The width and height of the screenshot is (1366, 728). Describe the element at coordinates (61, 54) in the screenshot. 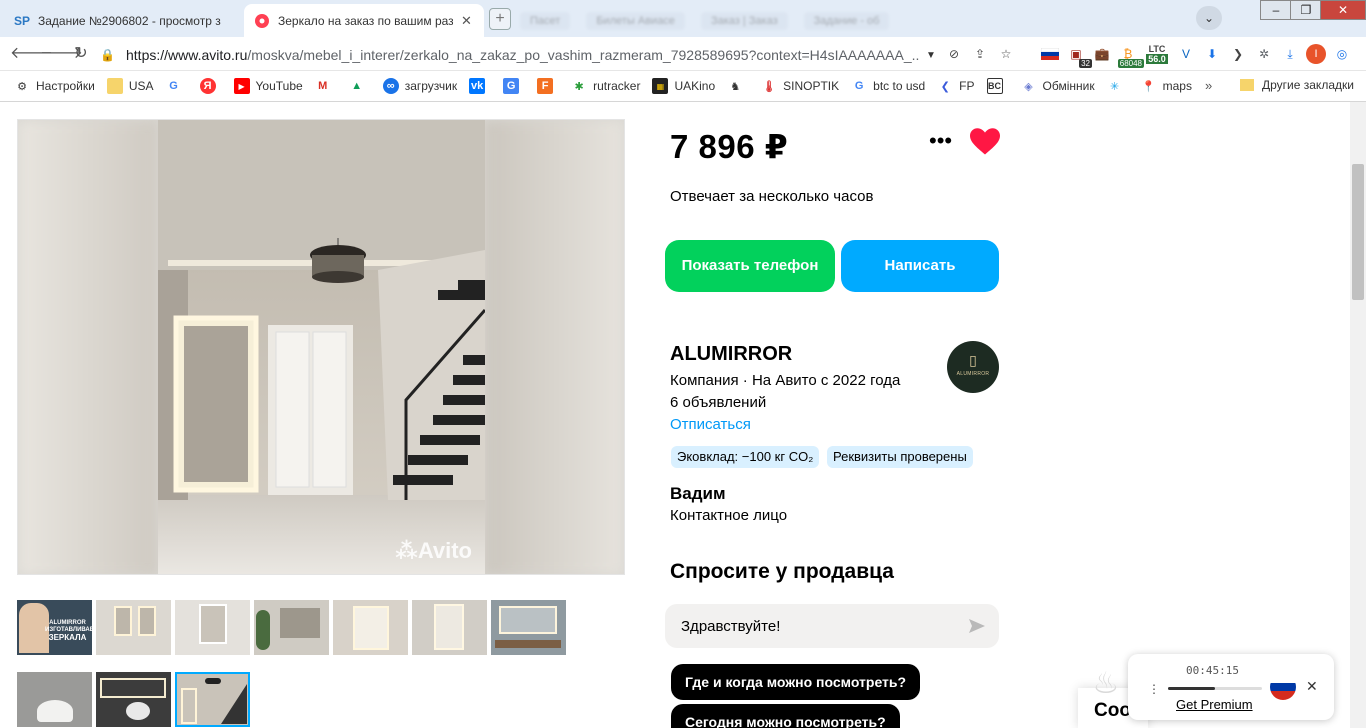

I see `forward-arrow-icon: 🡒` at that location.